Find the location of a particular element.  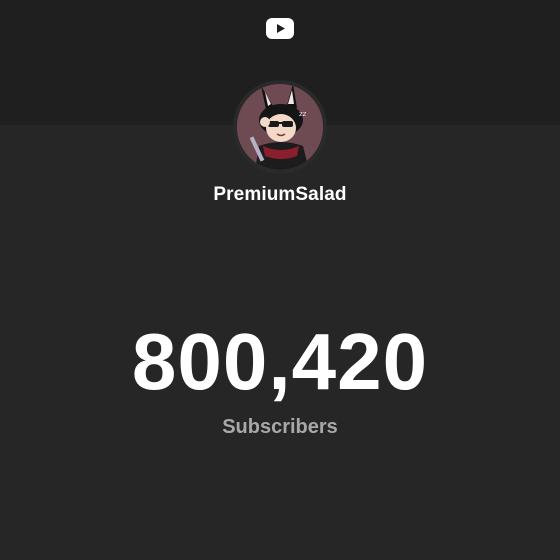

youtube-play-icon is located at coordinates (280, 28).